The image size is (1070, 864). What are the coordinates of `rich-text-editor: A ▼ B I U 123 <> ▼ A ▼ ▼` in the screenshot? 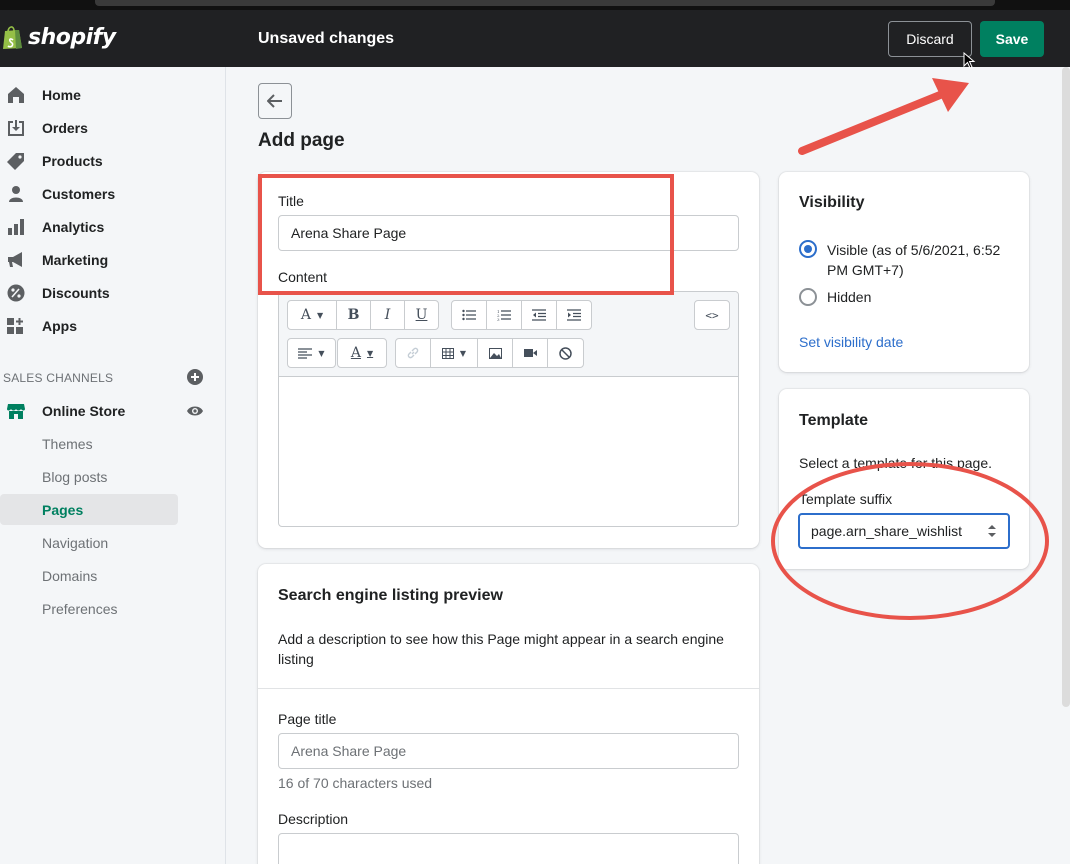 It's located at (508, 409).